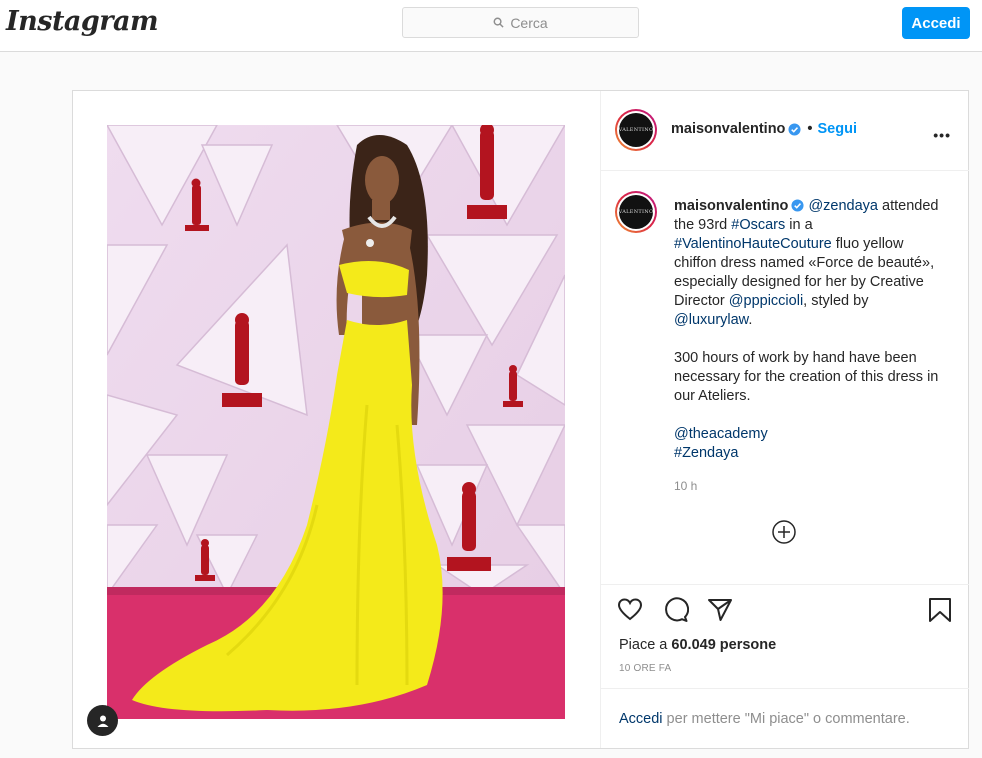 The width and height of the screenshot is (982, 758). Describe the element at coordinates (685, 486) in the screenshot. I see `caption-time: 10 h` at that location.